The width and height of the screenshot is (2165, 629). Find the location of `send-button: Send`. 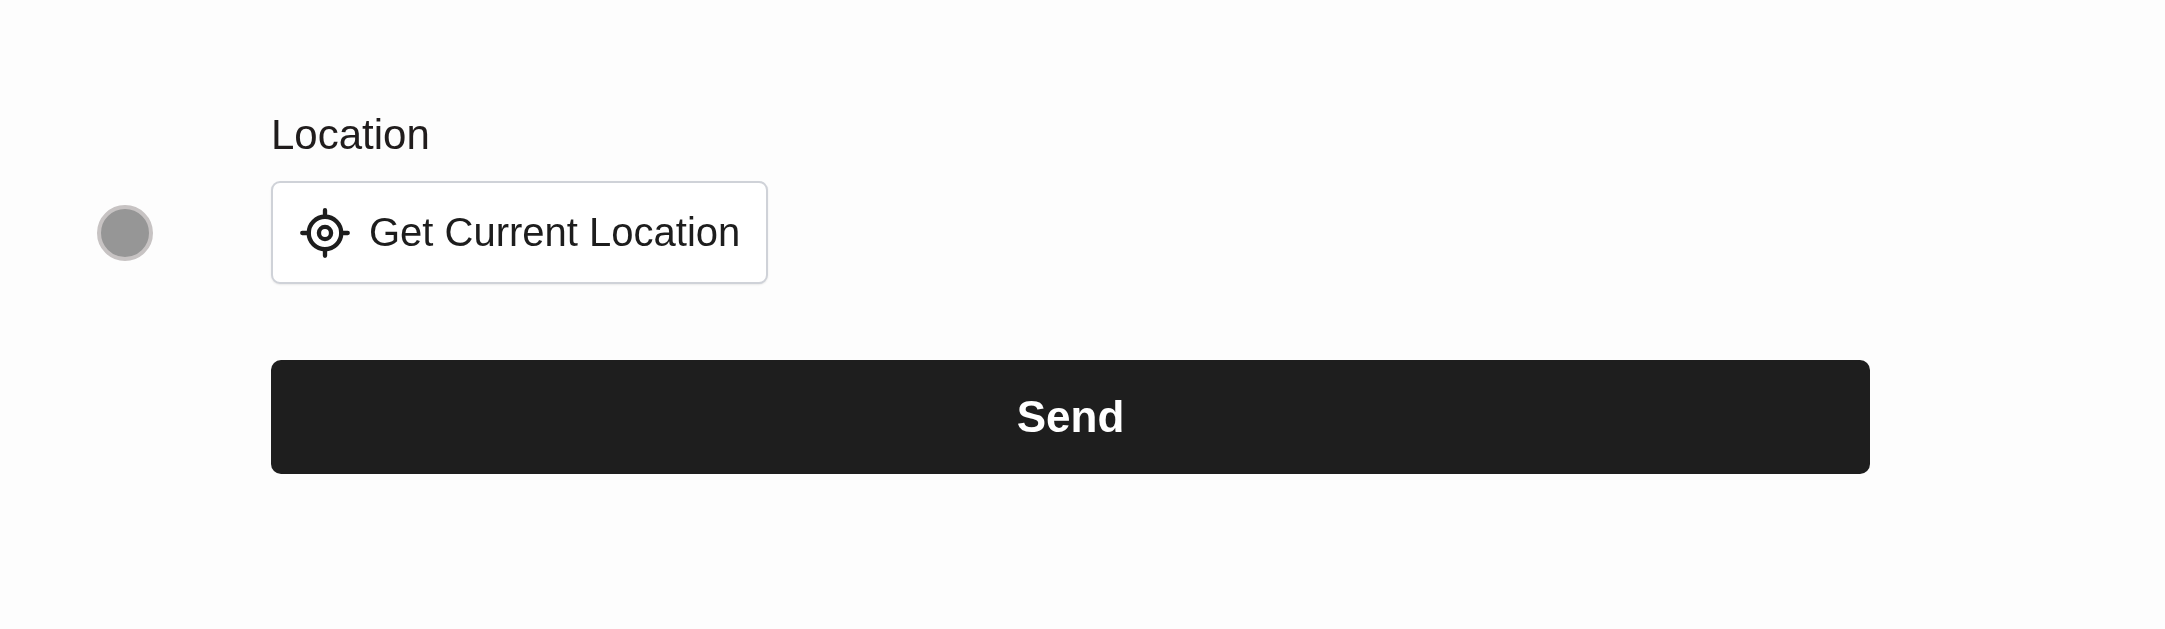

send-button: Send is located at coordinates (1070, 417).